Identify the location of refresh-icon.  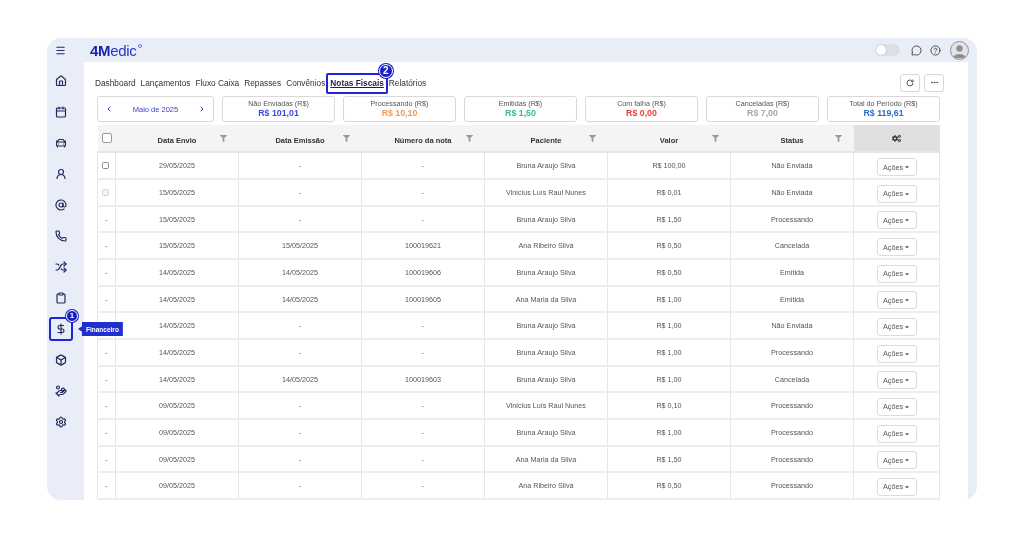
(910, 82).